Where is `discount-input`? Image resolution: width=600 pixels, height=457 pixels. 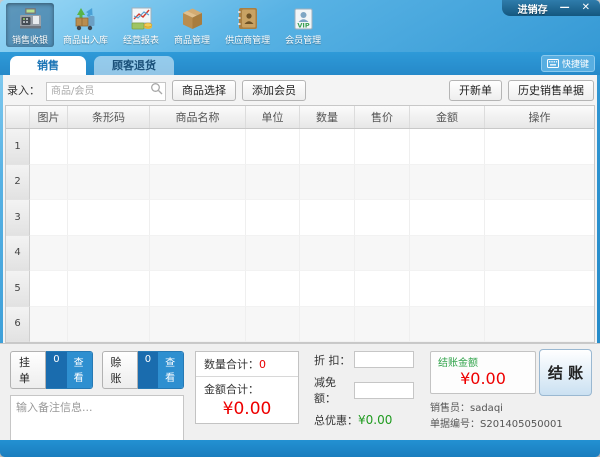
discount-input is located at coordinates (384, 359).